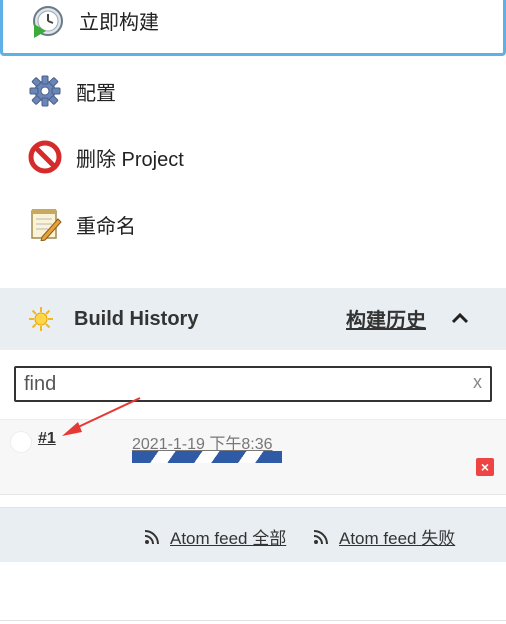 The image size is (506, 624). What do you see at coordinates (96, 93) in the screenshot?
I see `task-label: 配置` at bounding box center [96, 93].